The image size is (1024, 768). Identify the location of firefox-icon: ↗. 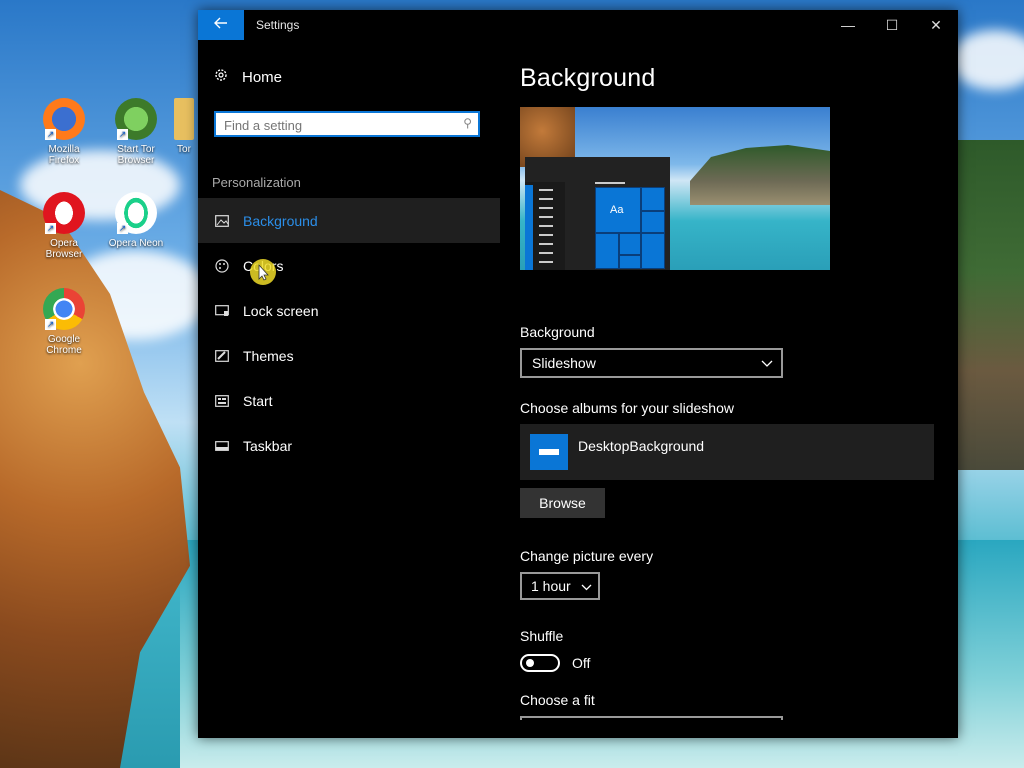
(64, 119).